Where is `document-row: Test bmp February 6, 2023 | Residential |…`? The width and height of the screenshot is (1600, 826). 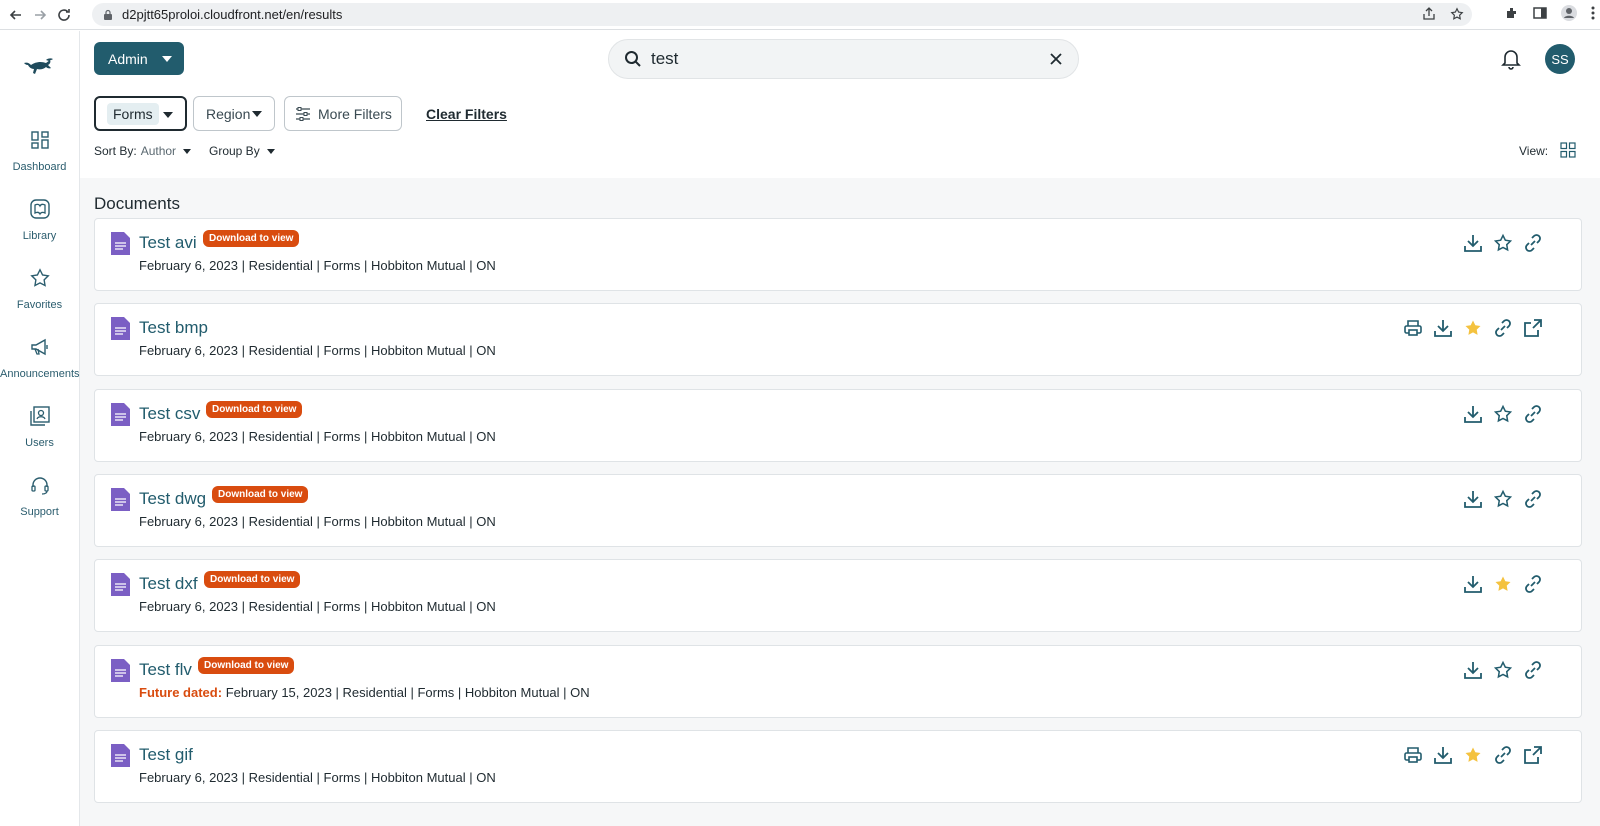 document-row: Test bmp February 6, 2023 | Residential |… is located at coordinates (838, 340).